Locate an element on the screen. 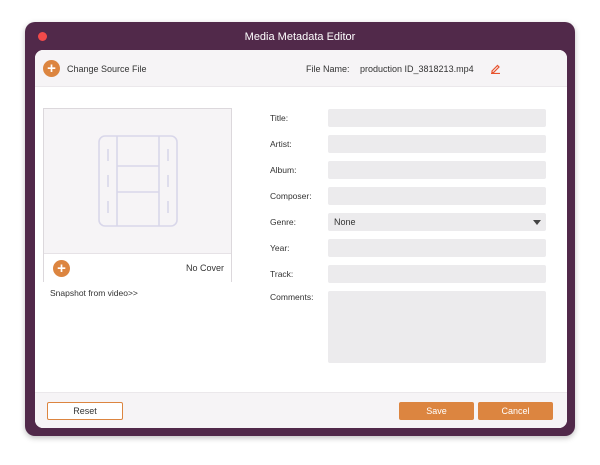 The image size is (600, 465). cover-art-panel: + No Cover is located at coordinates (137, 195).